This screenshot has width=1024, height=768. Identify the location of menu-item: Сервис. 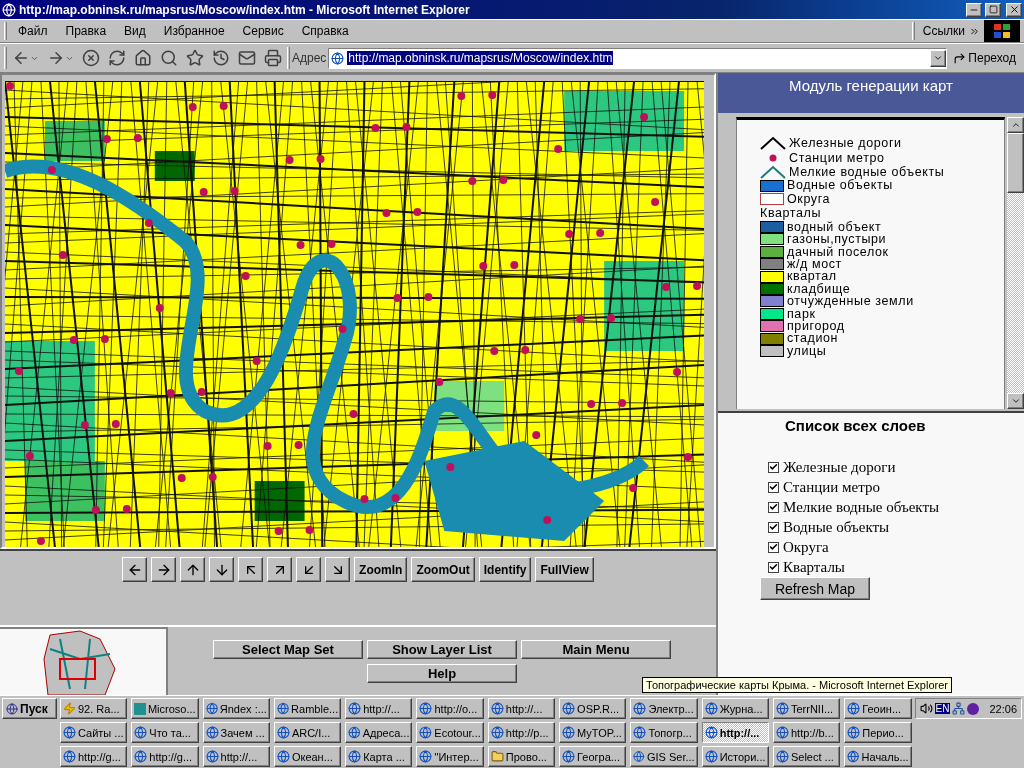
(263, 31).